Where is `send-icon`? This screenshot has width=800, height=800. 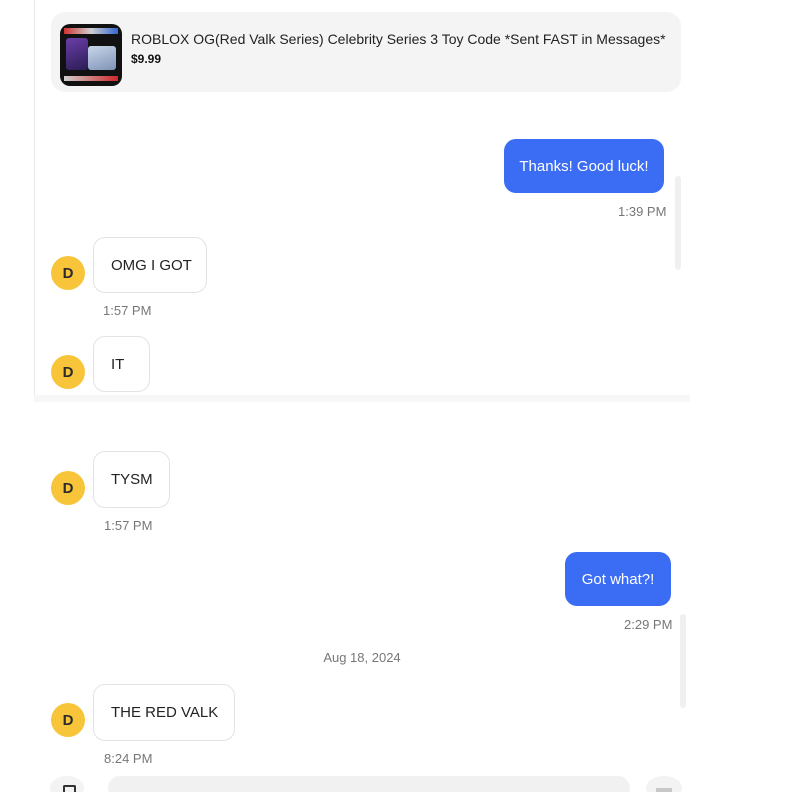 send-icon is located at coordinates (664, 790).